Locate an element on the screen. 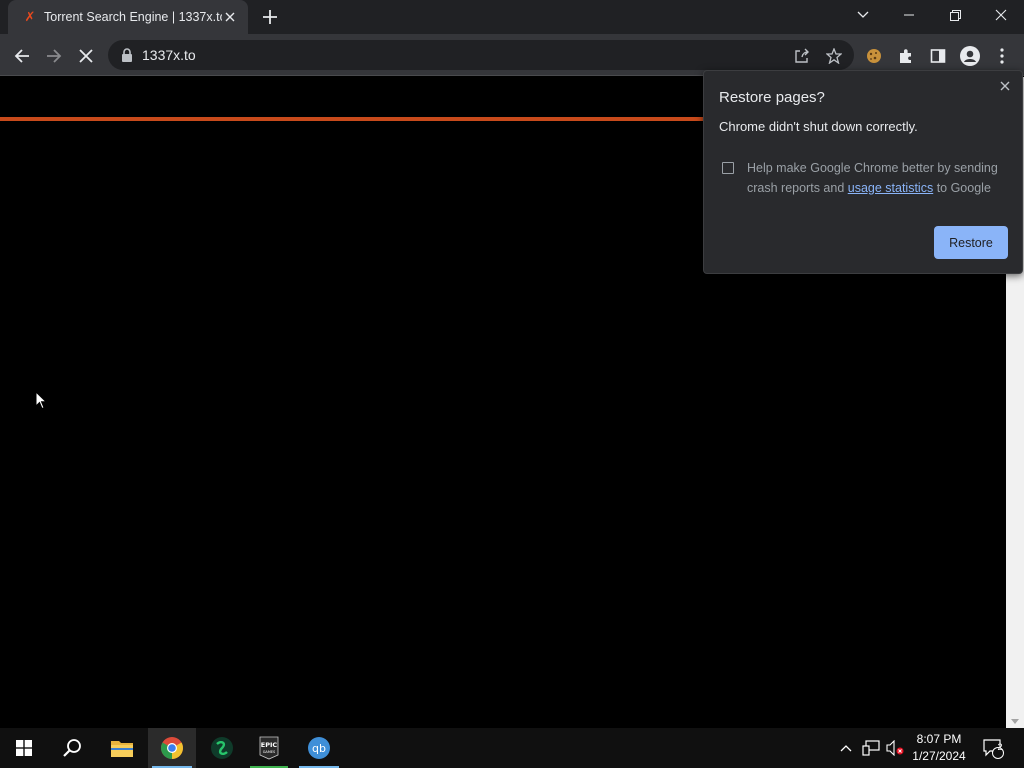 The width and height of the screenshot is (1024, 768). scroll-down-arrow-icon is located at coordinates (1015, 721).